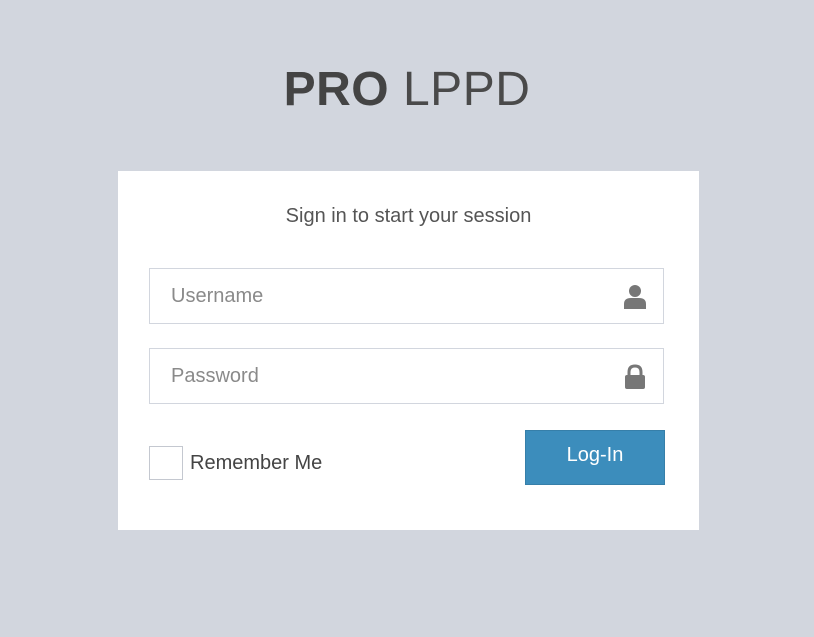 This screenshot has width=814, height=637. I want to click on password-input, so click(406, 376).